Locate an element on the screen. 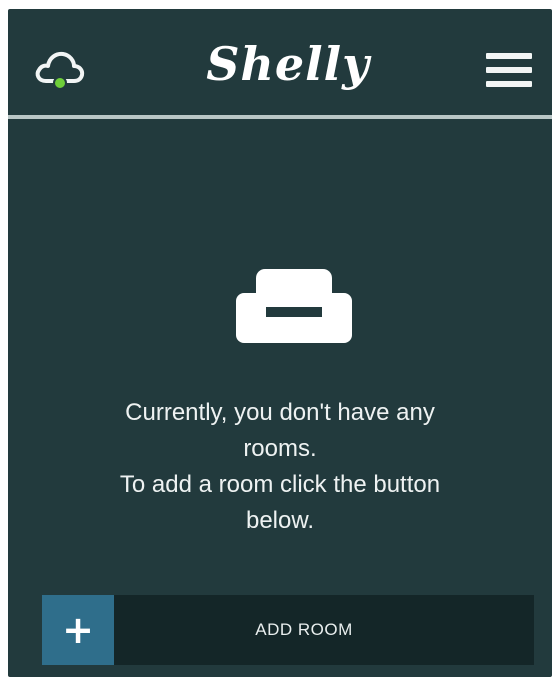  add-room-button: + ADD ROOM is located at coordinates (288, 630).